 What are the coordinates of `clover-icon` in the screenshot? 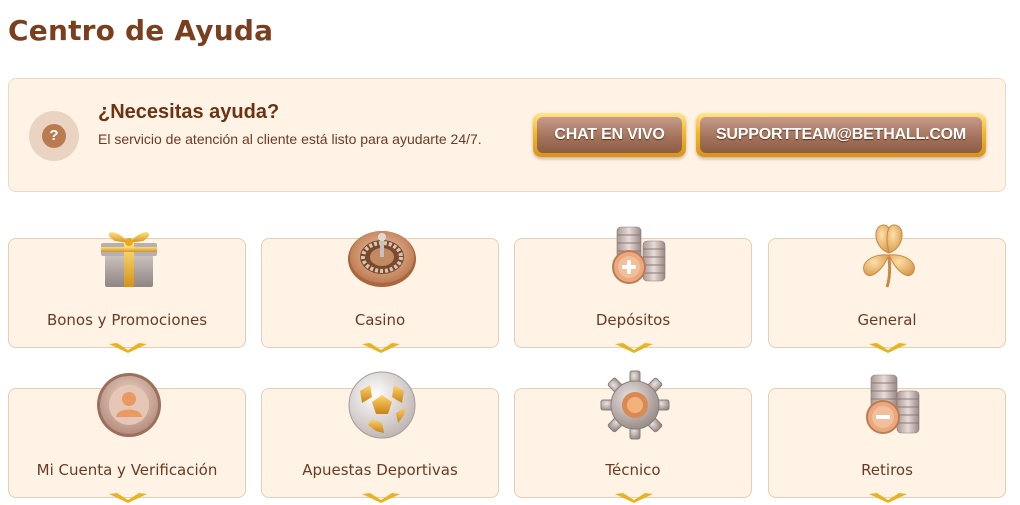 It's located at (889, 256).